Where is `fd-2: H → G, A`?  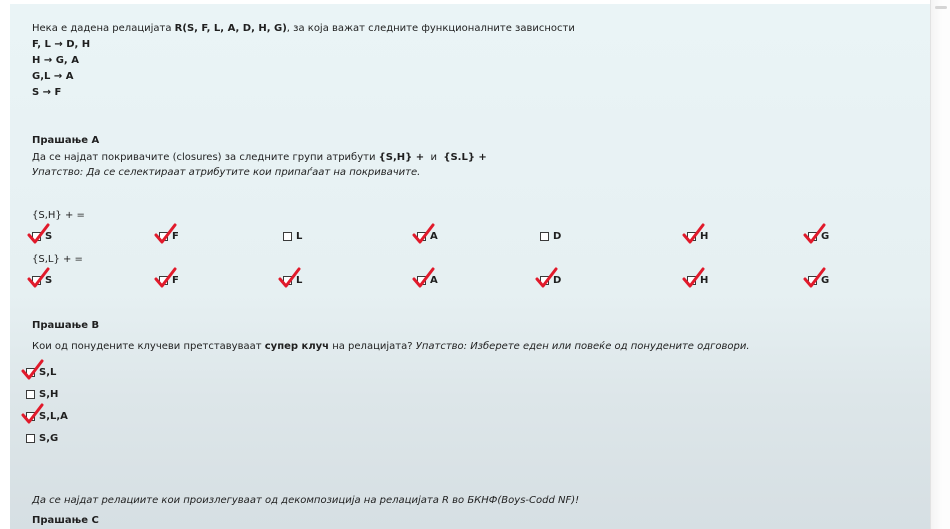
fd-2: H → G, A is located at coordinates (55, 60).